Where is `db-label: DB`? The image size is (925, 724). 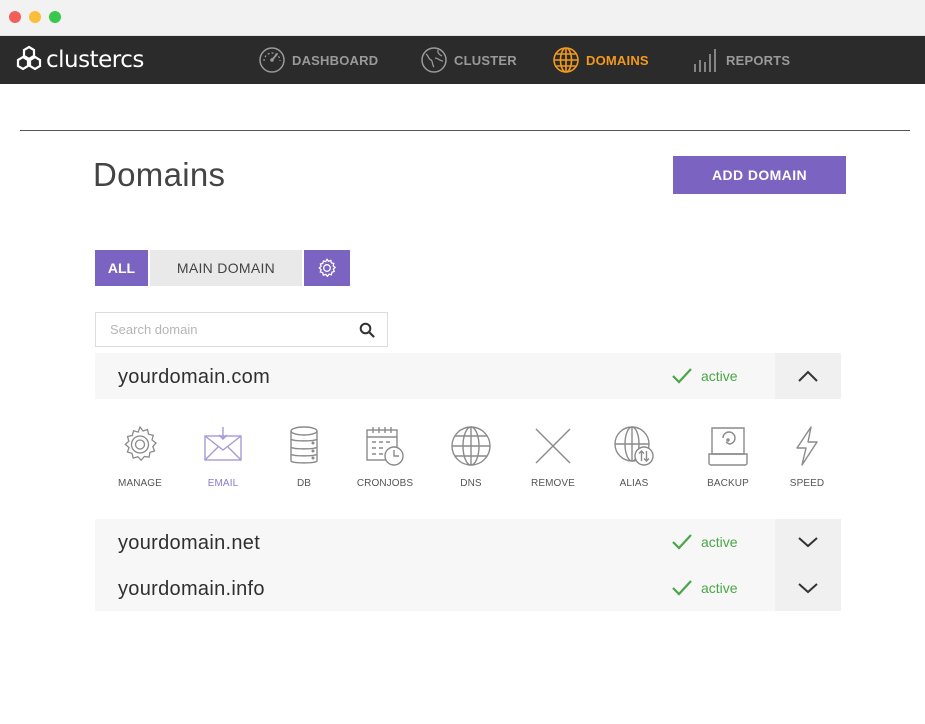 db-label: DB is located at coordinates (304, 483).